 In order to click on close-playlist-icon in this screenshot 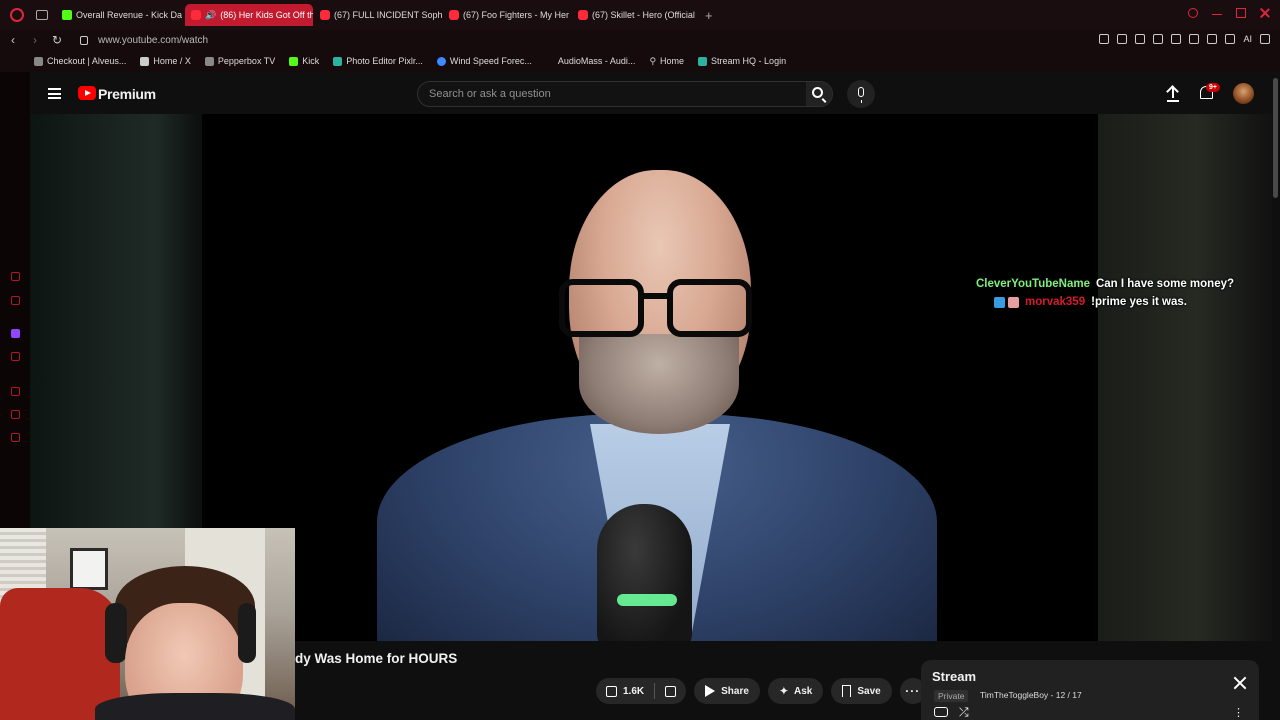, I will do `click(1240, 683)`.